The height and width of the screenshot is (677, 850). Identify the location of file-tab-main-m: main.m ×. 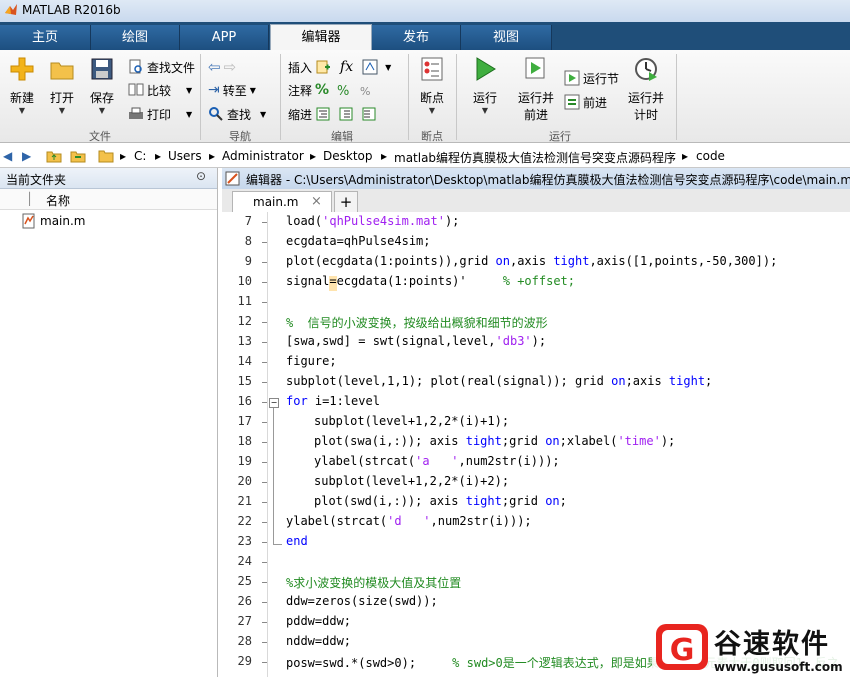
(282, 202).